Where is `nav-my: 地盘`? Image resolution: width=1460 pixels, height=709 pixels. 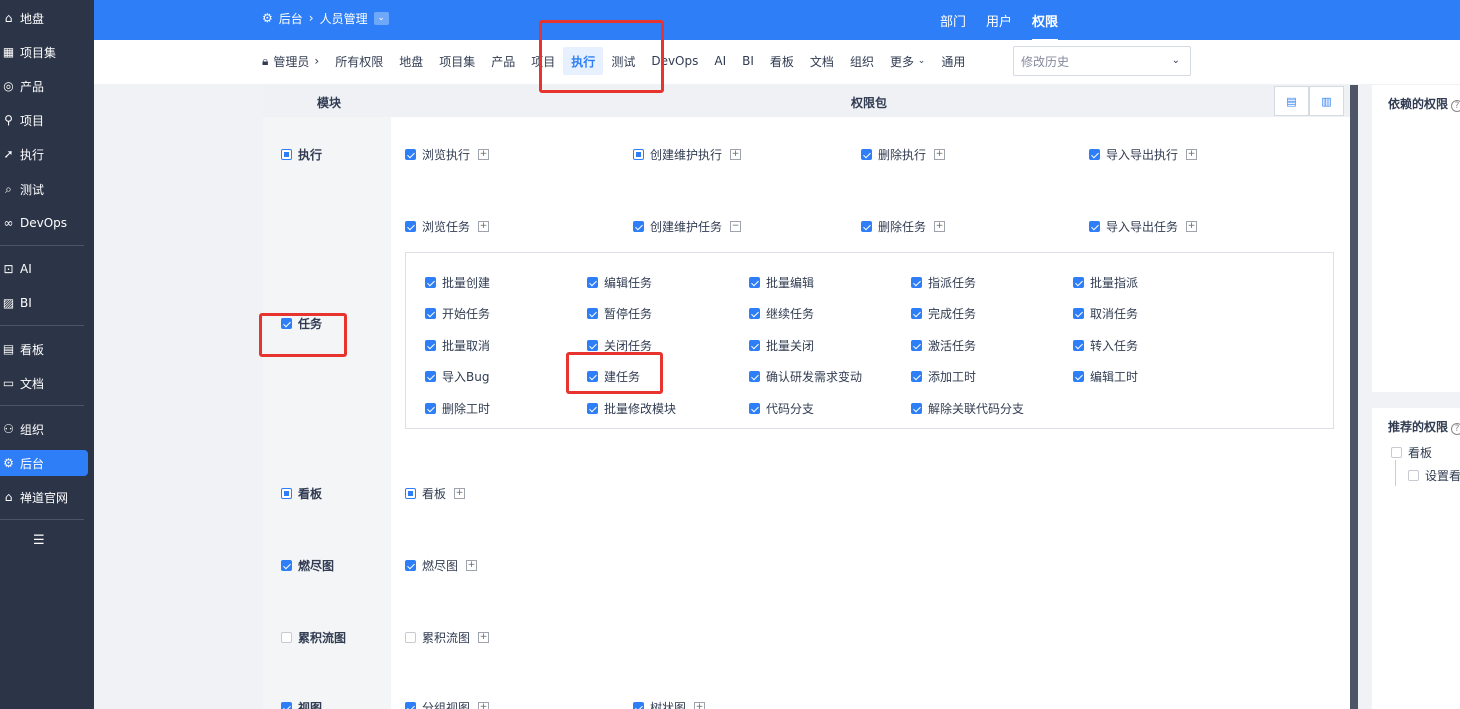 nav-my: 地盘 is located at coordinates (411, 61).